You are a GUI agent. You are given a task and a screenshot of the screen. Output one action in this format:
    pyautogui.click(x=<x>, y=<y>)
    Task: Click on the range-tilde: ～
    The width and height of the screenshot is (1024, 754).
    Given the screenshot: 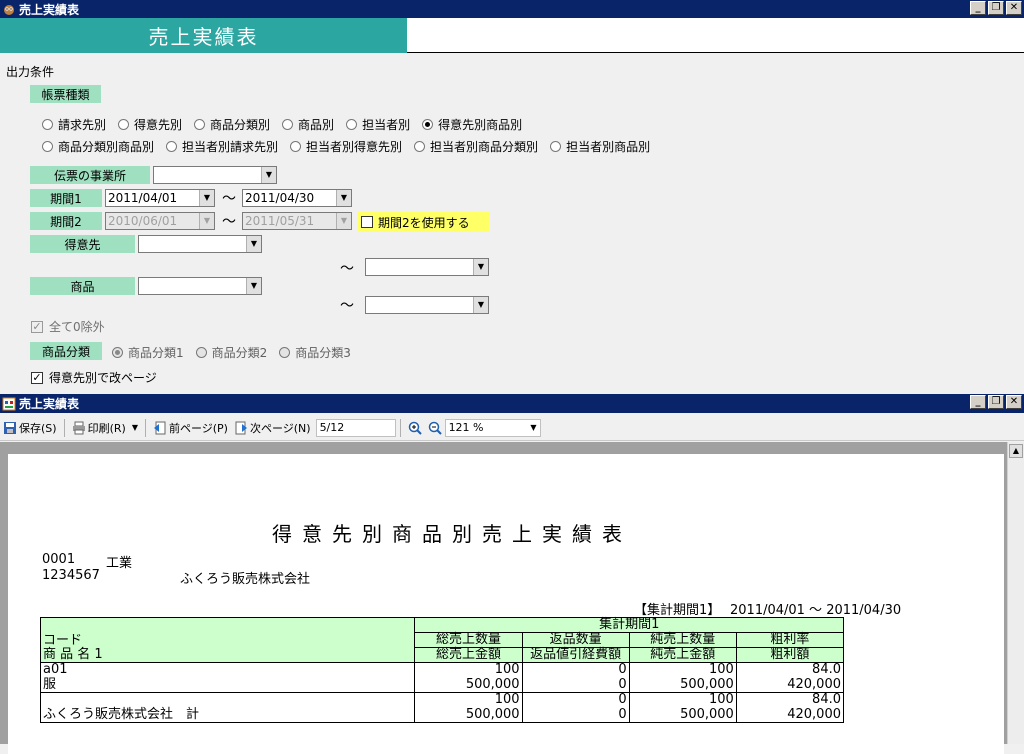 What is the action you would take?
    pyautogui.click(x=229, y=222)
    